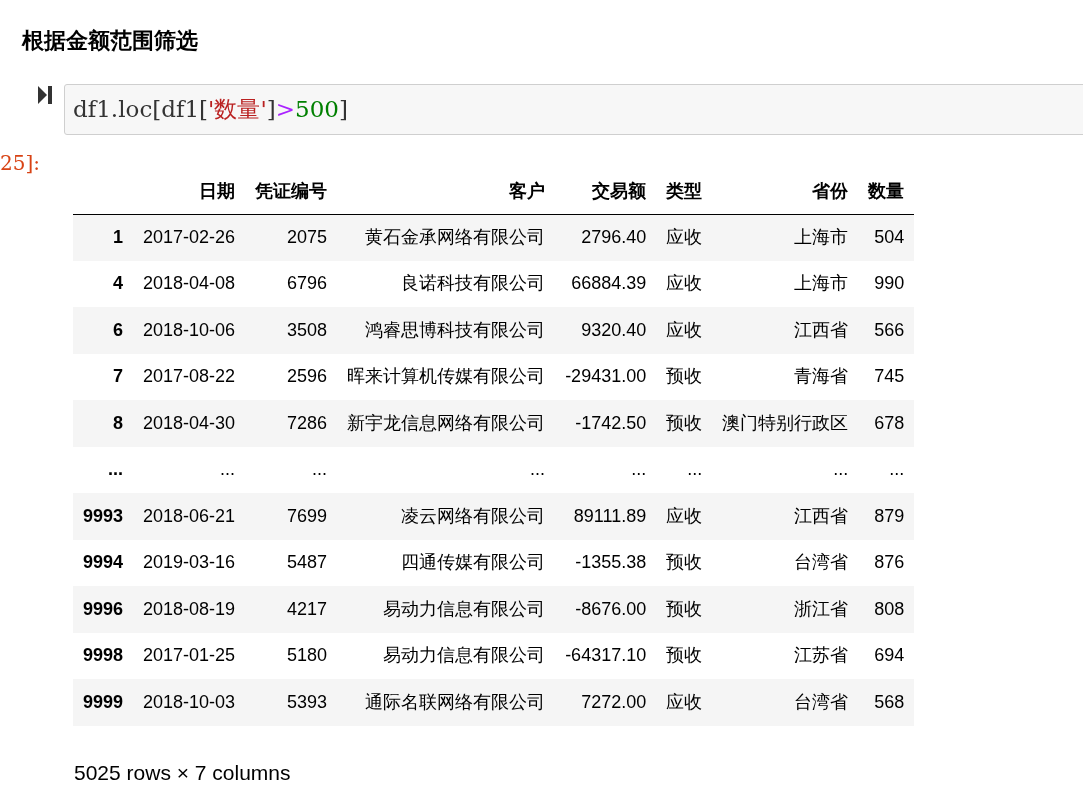 Image resolution: width=1083 pixels, height=805 pixels. Describe the element at coordinates (103, 376) in the screenshot. I see `row-index: 7` at that location.